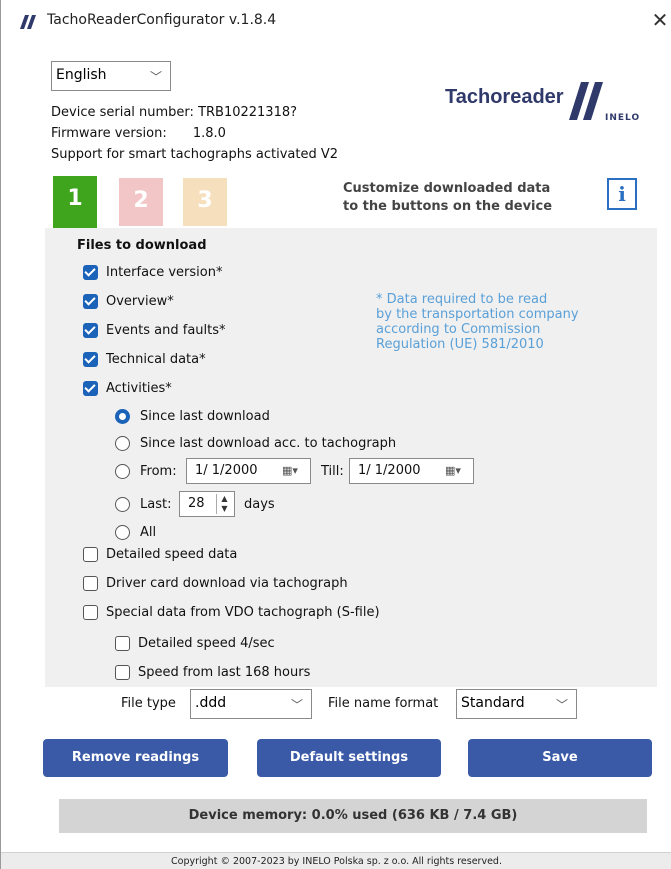 The image size is (671, 869). What do you see at coordinates (211, 703) in the screenshot?
I see `file-type-value: .ddd` at bounding box center [211, 703].